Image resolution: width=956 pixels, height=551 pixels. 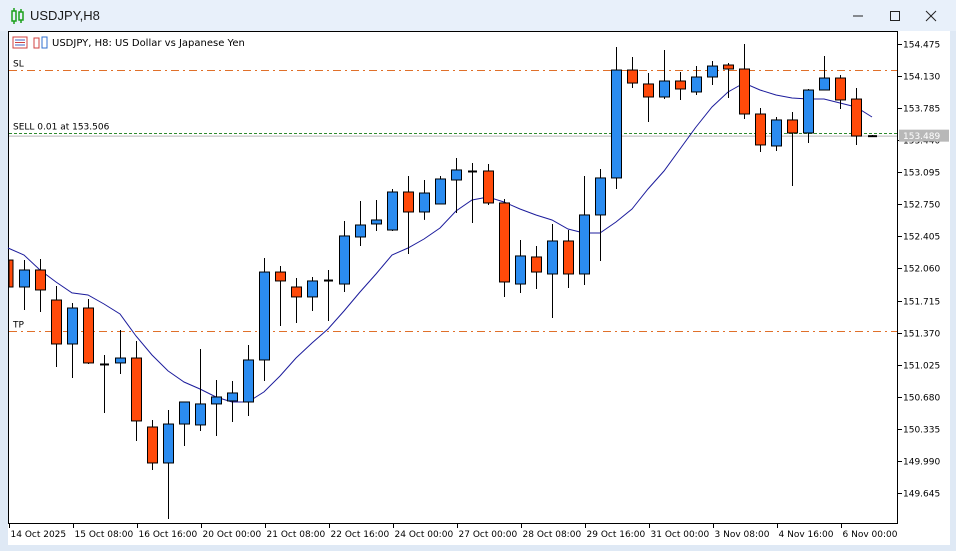 I want to click on x-tick-label: 16 Oct 16:00, so click(x=168, y=535).